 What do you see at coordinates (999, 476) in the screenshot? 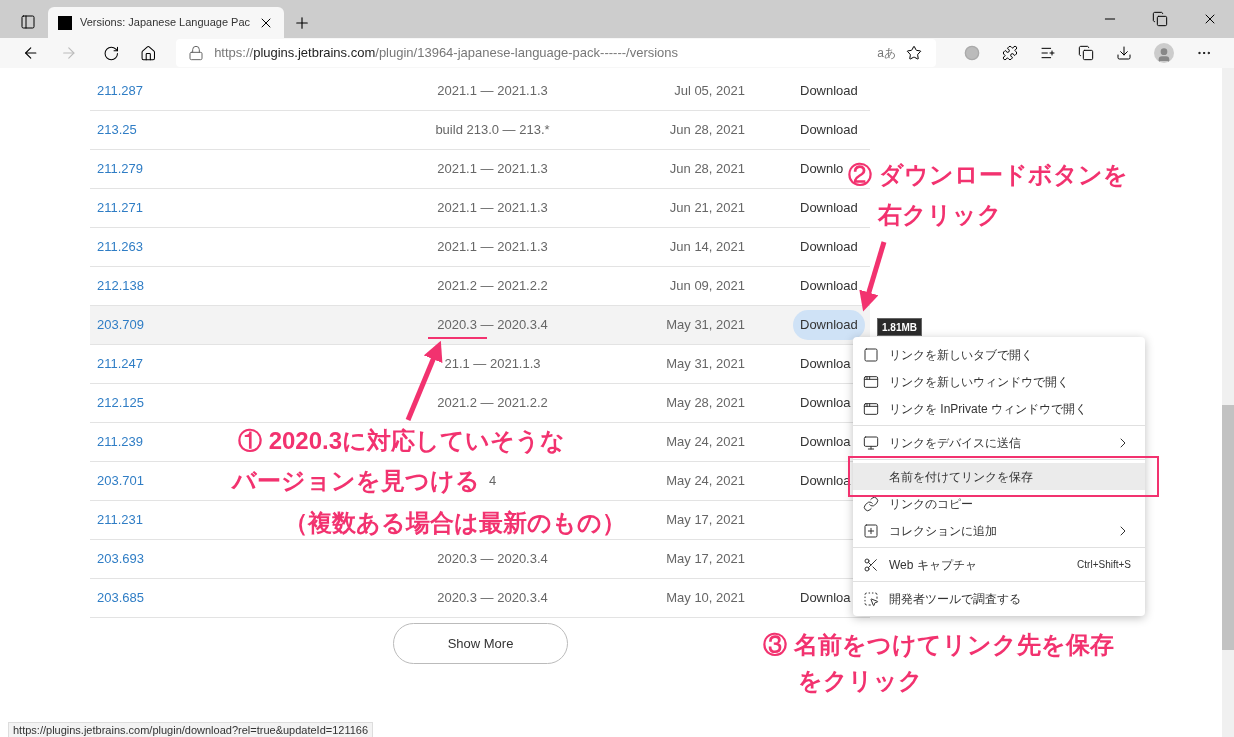
I see `menu-item: 名前を付けてリンクを保存` at bounding box center [999, 476].